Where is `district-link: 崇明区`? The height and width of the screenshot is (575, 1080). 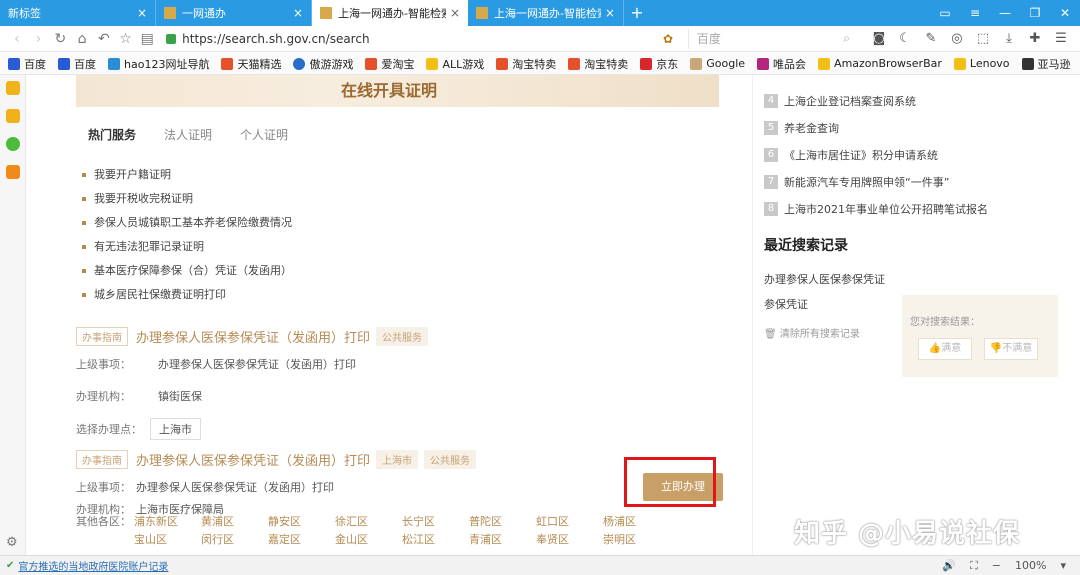 district-link: 崇明区 is located at coordinates (636, 539).